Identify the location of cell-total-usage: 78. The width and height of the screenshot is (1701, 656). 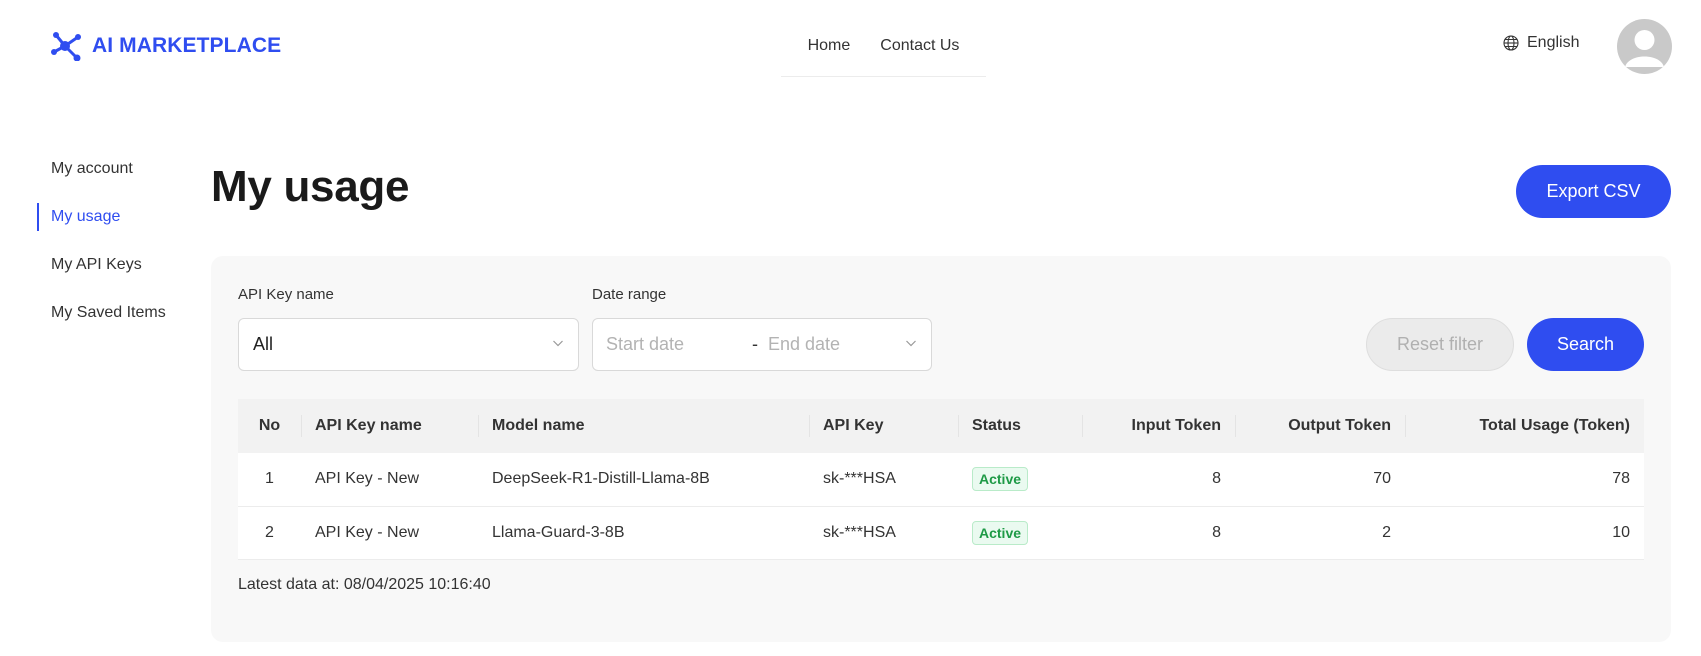
(1524, 480).